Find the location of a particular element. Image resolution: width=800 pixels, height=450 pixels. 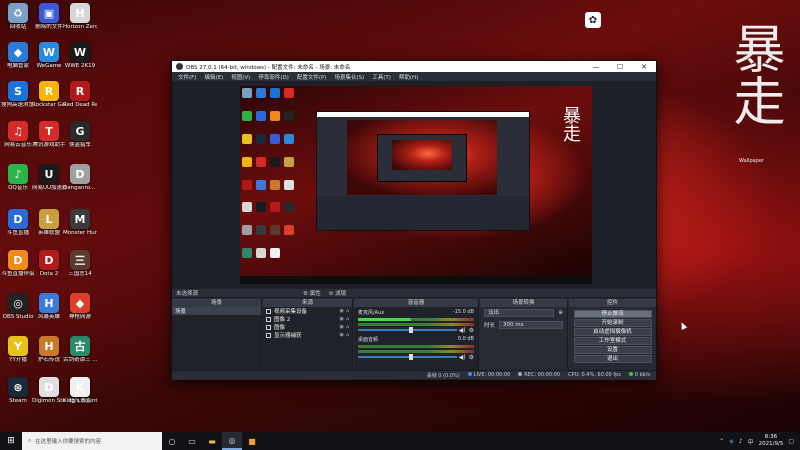

desktop-icon: T 腾讯游戏助手 is located at coordinates (49, 135).